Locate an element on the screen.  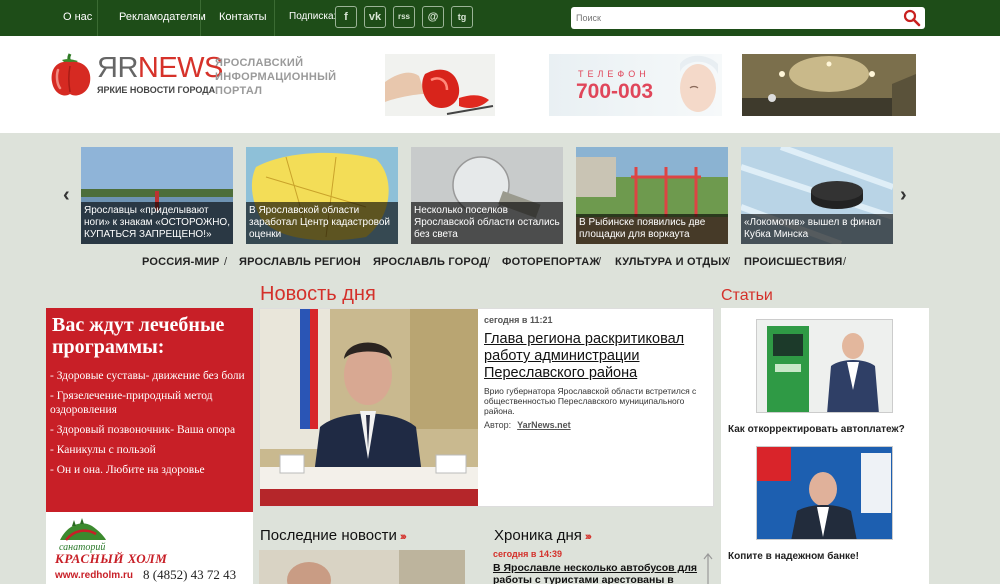
carousel-caption: «Локомотив» вышел в финал Кубка Минска is located at coordinates (817, 229).